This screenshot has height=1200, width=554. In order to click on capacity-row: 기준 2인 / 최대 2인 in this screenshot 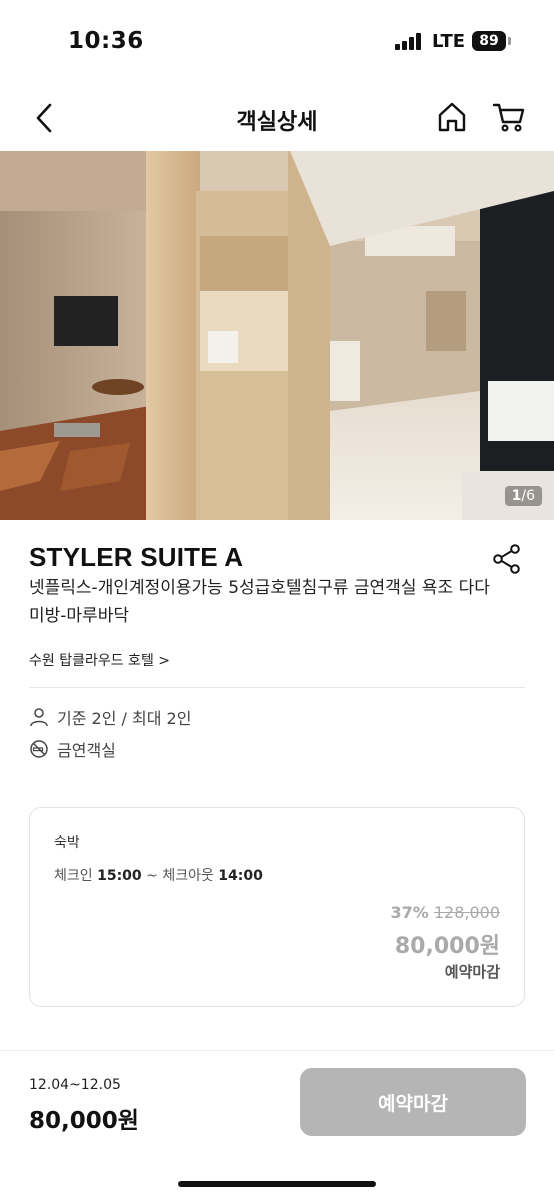, I will do `click(110, 717)`.